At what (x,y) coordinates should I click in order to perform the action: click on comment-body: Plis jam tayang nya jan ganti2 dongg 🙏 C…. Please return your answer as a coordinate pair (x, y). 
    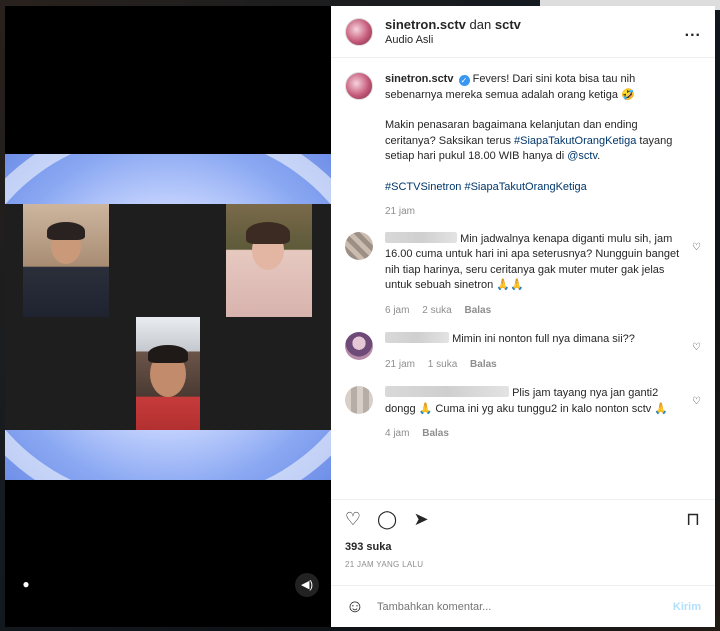
    Looking at the image, I should click on (543, 414).